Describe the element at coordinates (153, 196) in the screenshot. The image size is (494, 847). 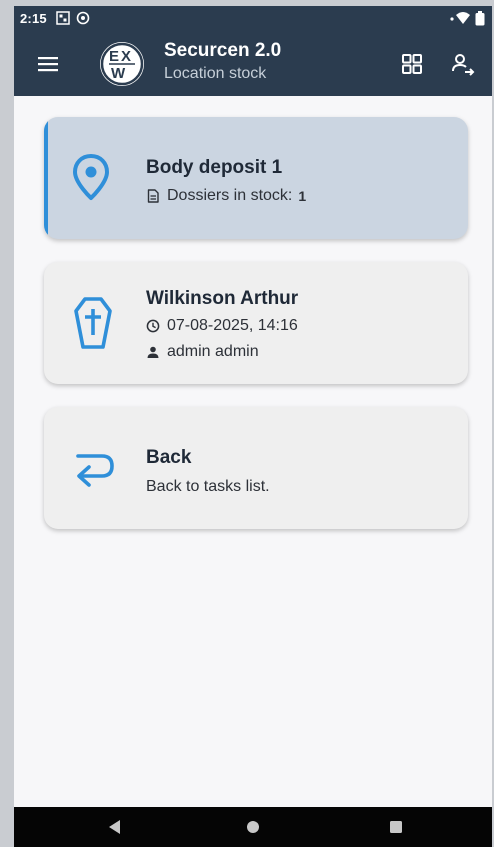
I see `document-icon` at that location.